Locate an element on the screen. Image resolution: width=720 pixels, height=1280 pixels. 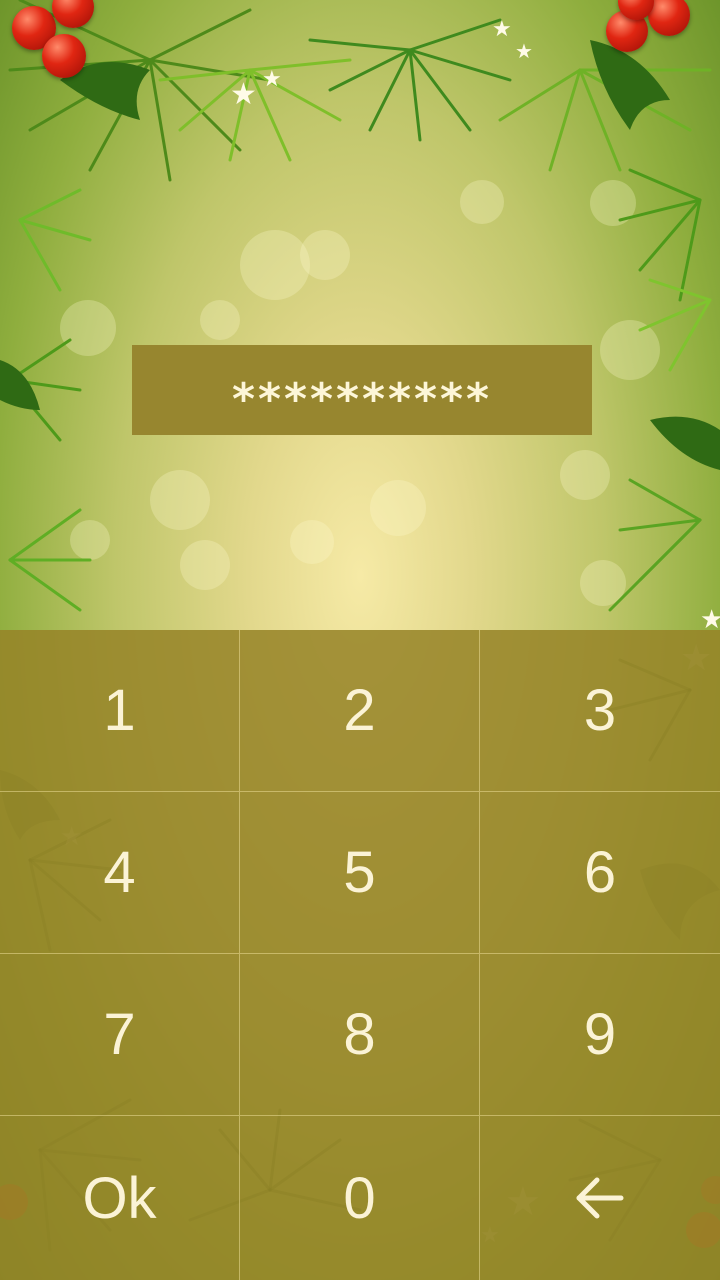
ok-button: Ok is located at coordinates (120, 1198).